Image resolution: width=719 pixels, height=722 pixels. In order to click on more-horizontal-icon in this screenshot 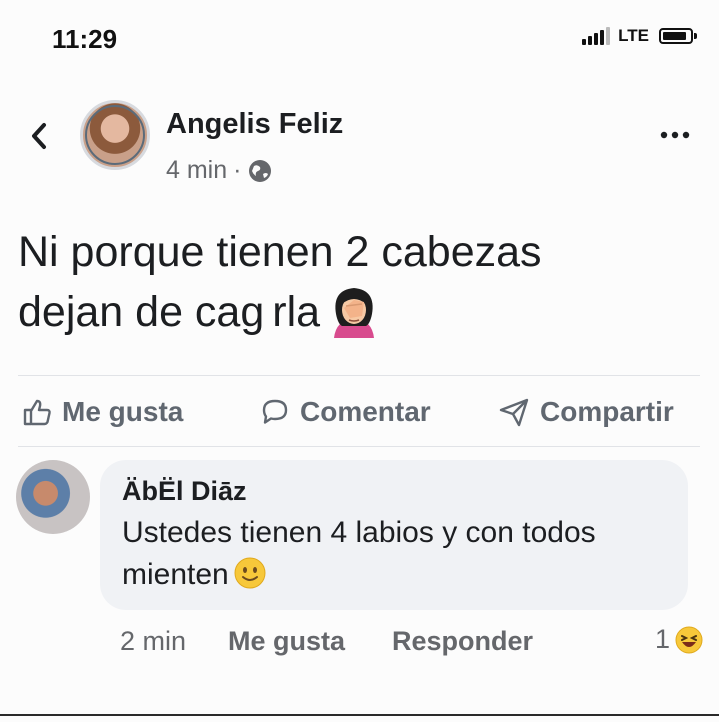, I will do `click(675, 135)`.